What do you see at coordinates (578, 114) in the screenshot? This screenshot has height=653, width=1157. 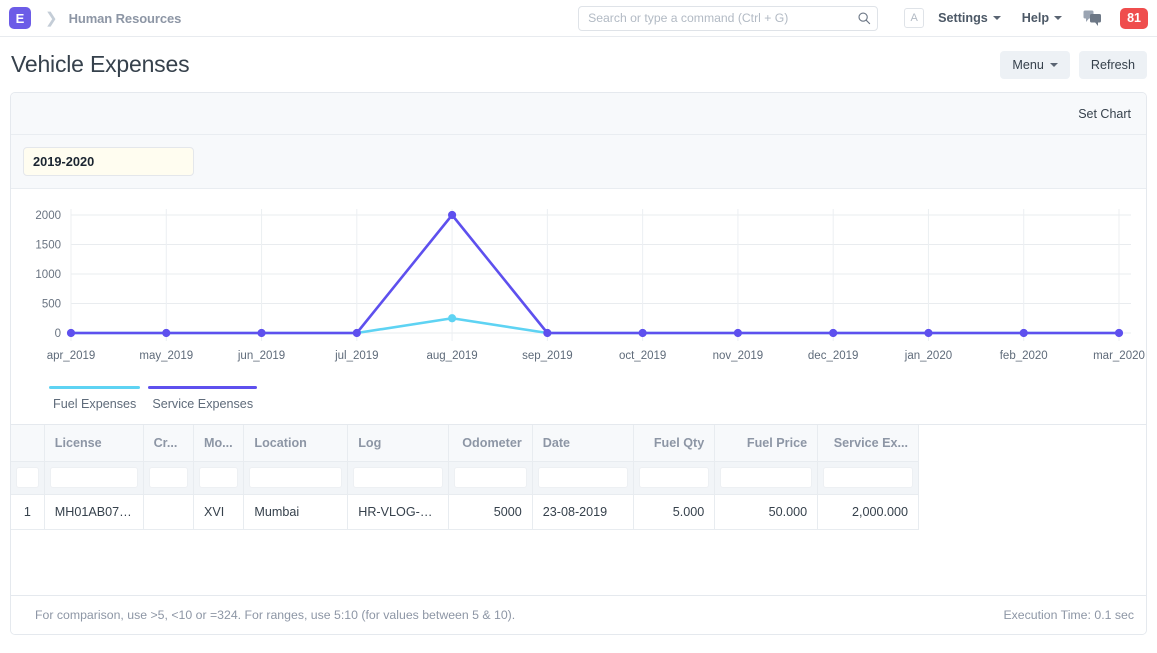 I see `chart-toolbar: Set Chart` at bounding box center [578, 114].